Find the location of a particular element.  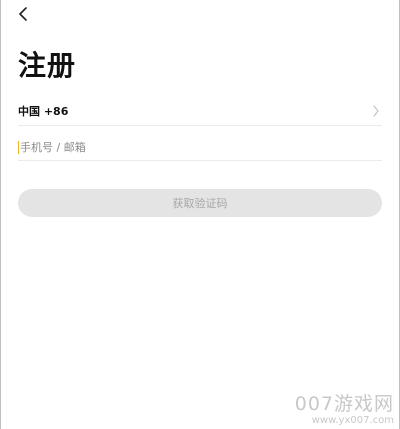

phone-email-input is located at coordinates (201, 147).